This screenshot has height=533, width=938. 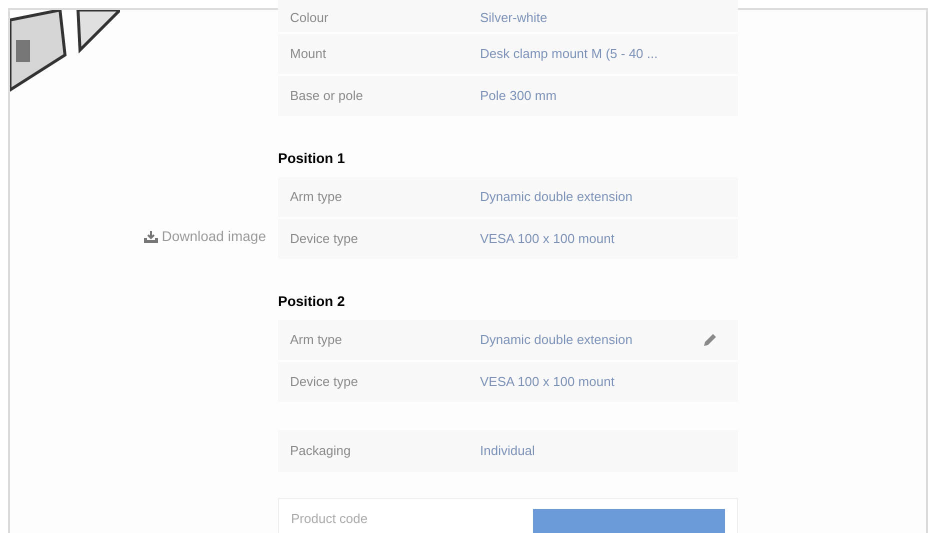 I want to click on spec-value: Individual, so click(x=508, y=451).